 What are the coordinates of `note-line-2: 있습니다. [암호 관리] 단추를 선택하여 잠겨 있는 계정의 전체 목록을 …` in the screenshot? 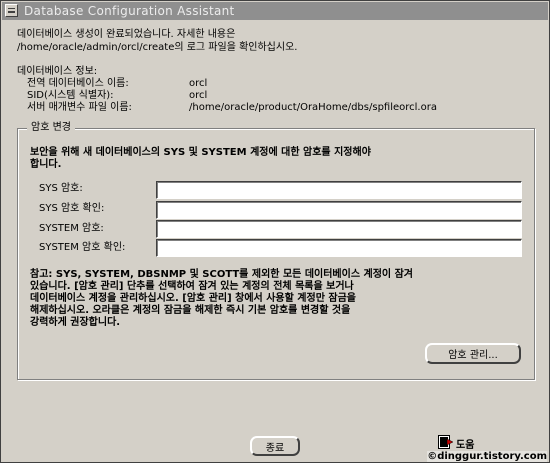 It's located at (192, 286).